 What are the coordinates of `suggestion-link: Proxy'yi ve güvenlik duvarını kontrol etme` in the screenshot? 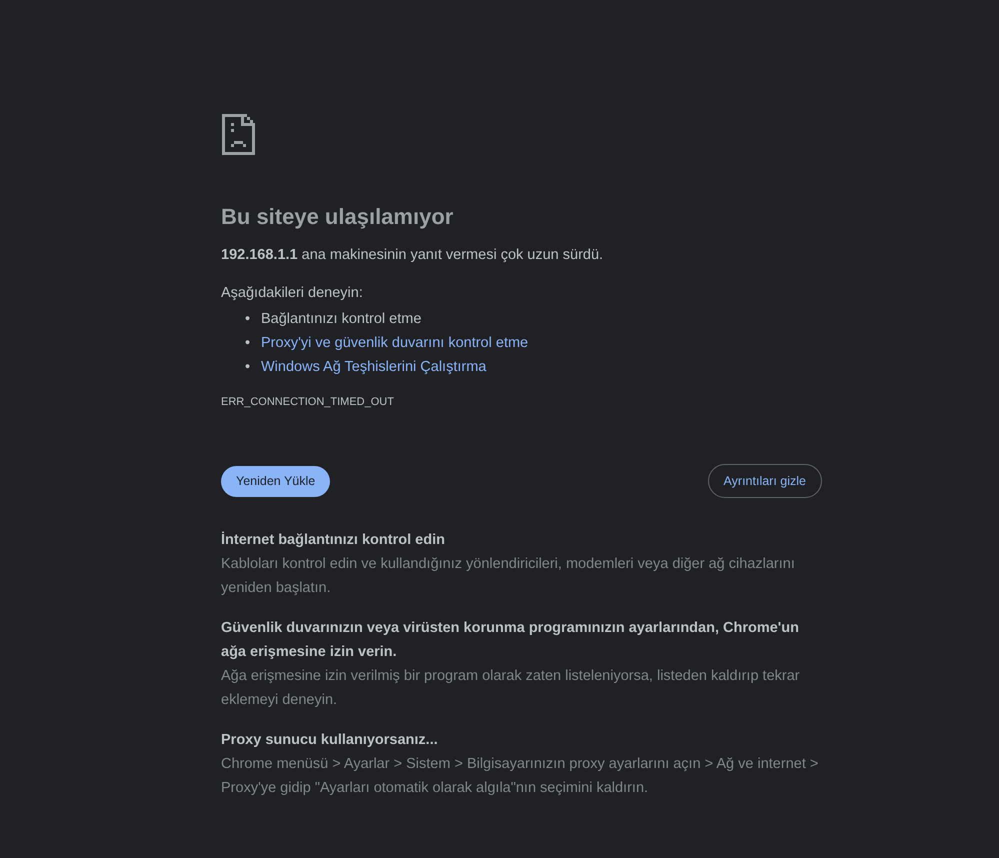 It's located at (394, 343).